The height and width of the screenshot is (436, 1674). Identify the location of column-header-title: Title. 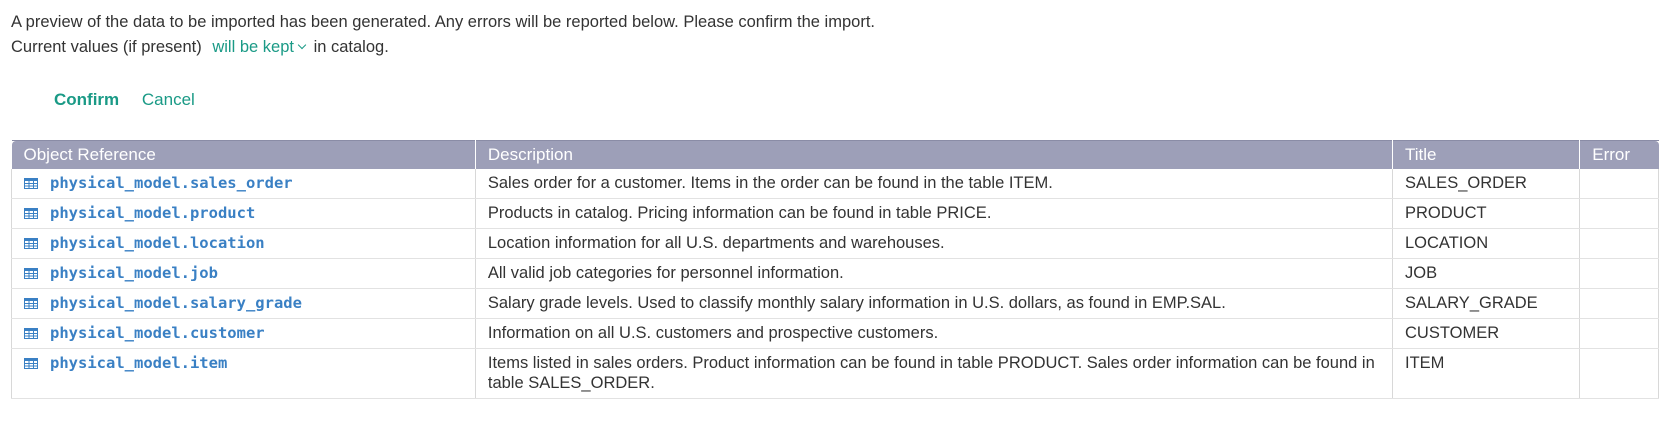
(1486, 154).